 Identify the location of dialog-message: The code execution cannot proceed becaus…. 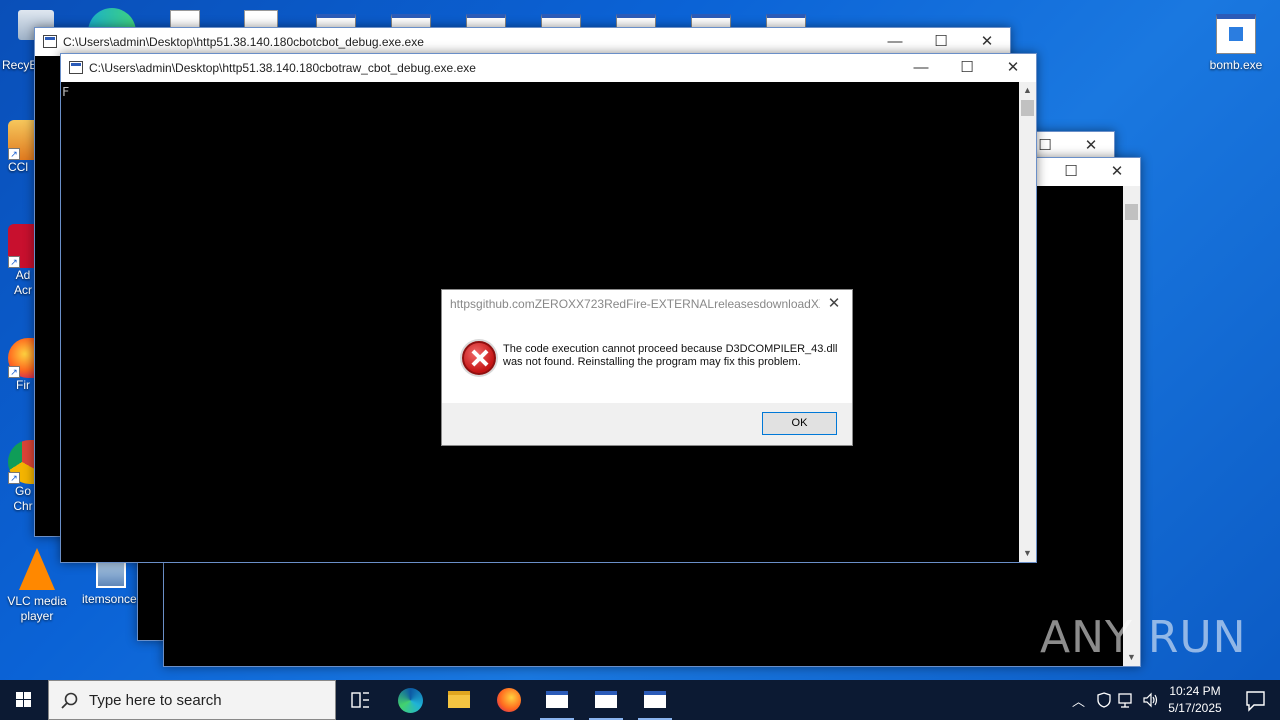
(670, 355).